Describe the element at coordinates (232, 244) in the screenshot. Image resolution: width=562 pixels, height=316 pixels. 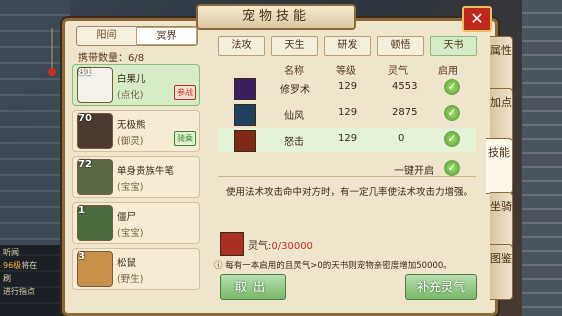
I see `lingqi-icon` at that location.